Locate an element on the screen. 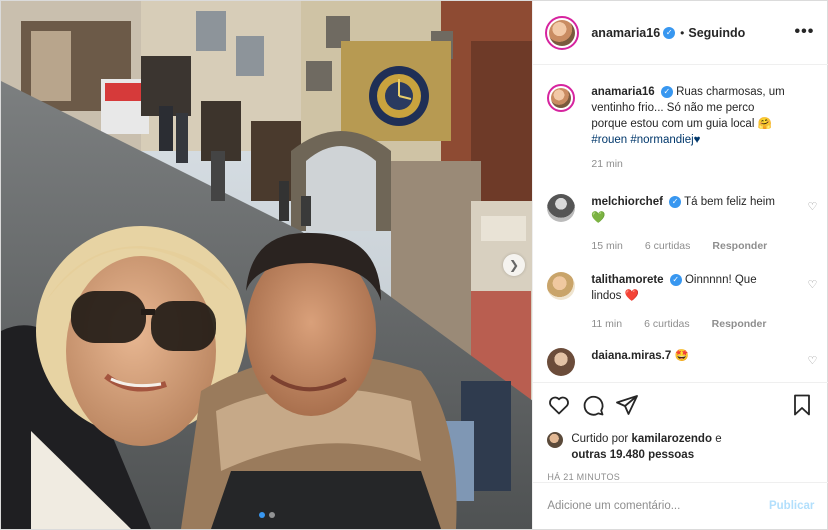 The width and height of the screenshot is (828, 530). post-header: anamaria16 ✓ • Seguindo ••• is located at coordinates (680, 33).